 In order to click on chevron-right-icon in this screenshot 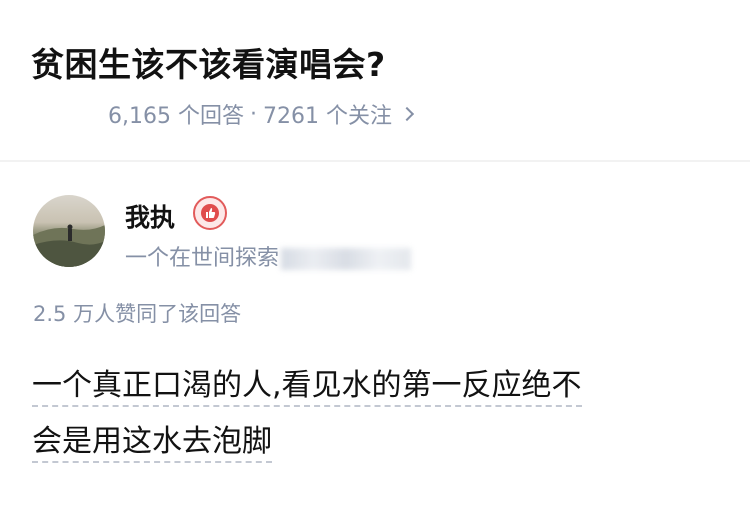, I will do `click(407, 114)`.